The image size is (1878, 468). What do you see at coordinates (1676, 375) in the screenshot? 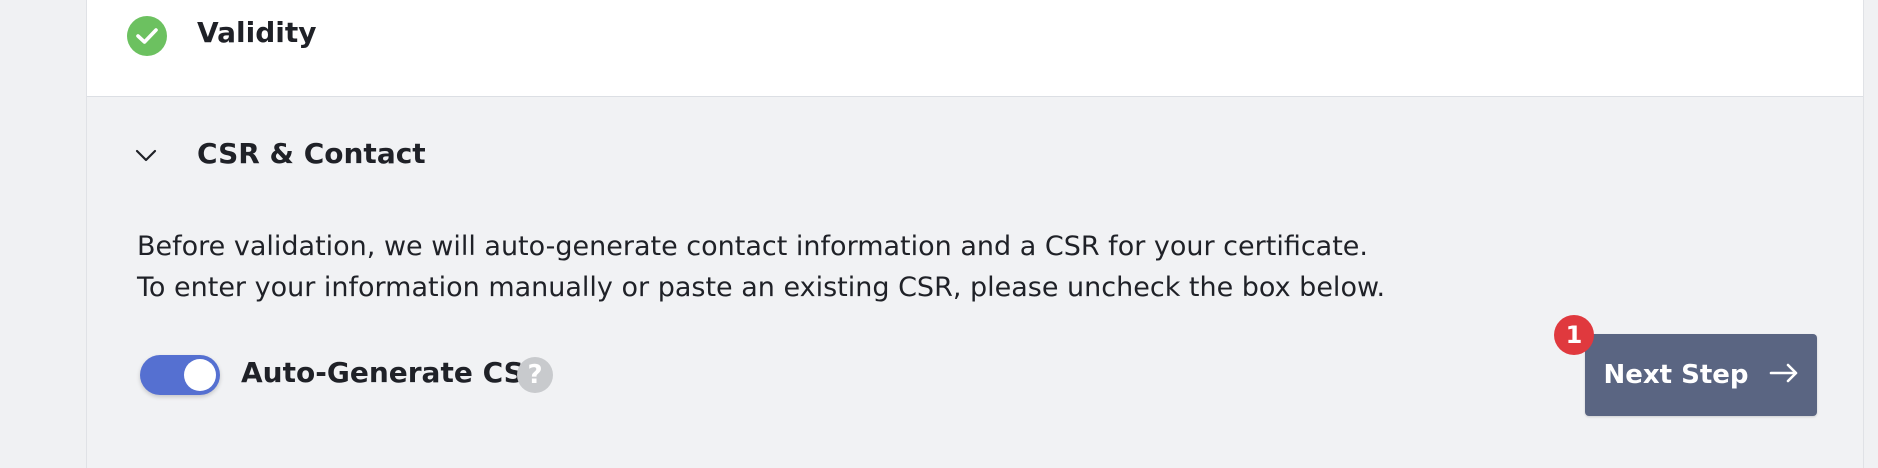
I see `next-step-label: Next Step` at bounding box center [1676, 375].